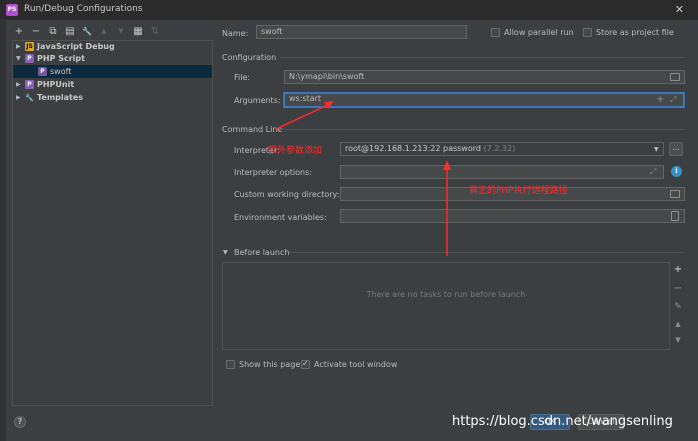  What do you see at coordinates (518, 191) in the screenshot?
I see `annotation-remote-path: 真正的PHP执行远程路径` at bounding box center [518, 191].